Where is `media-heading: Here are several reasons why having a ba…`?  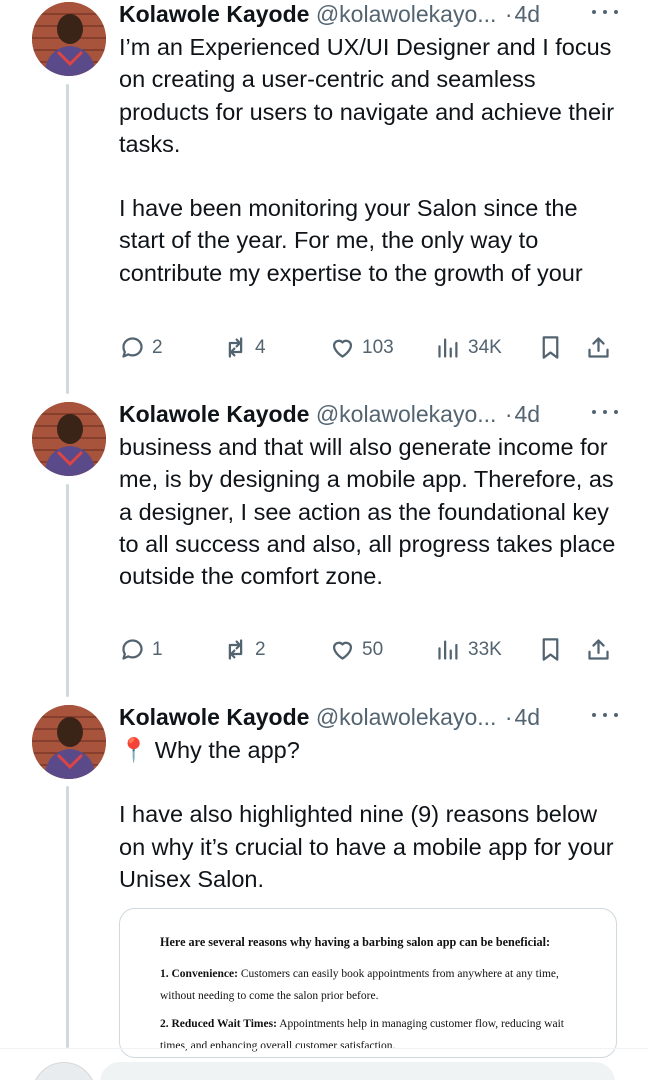
media-heading: Here are several reasons why having a ba… is located at coordinates (355, 942).